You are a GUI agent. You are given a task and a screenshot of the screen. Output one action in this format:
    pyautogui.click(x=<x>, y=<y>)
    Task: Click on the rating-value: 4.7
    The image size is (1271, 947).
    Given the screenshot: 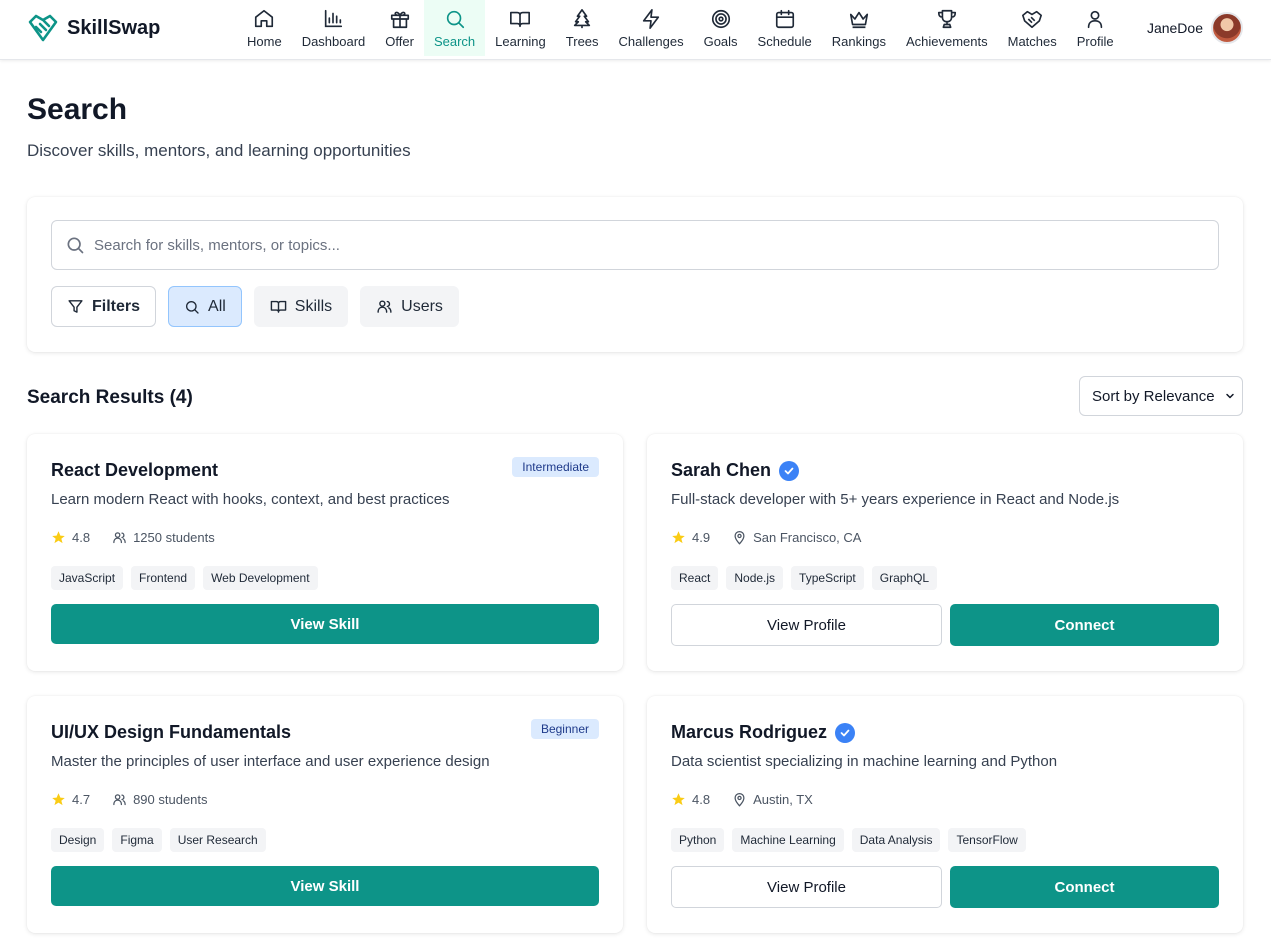 What is the action you would take?
    pyautogui.click(x=81, y=799)
    